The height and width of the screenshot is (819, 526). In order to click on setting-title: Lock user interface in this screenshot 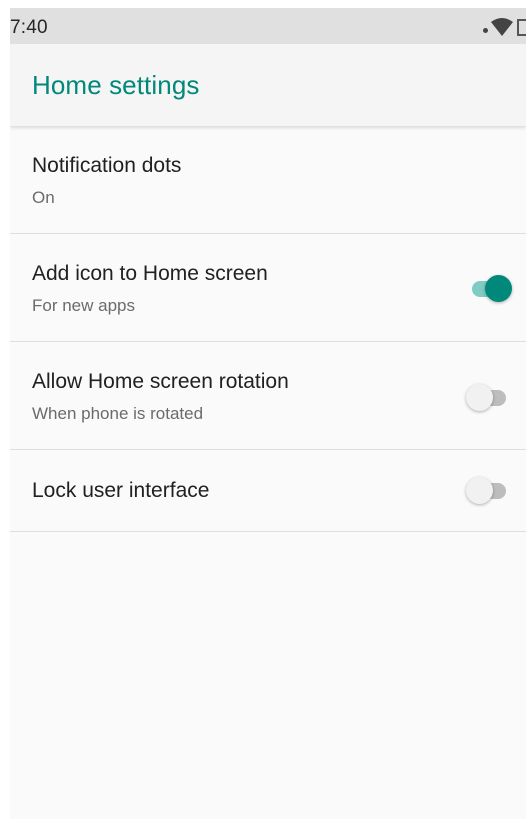, I will do `click(121, 490)`.